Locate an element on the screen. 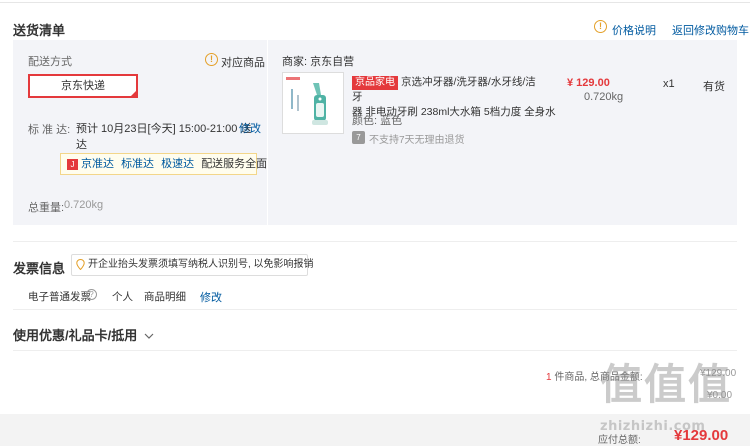 Image resolution: width=750 pixels, height=446 pixels. product-image is located at coordinates (313, 103).